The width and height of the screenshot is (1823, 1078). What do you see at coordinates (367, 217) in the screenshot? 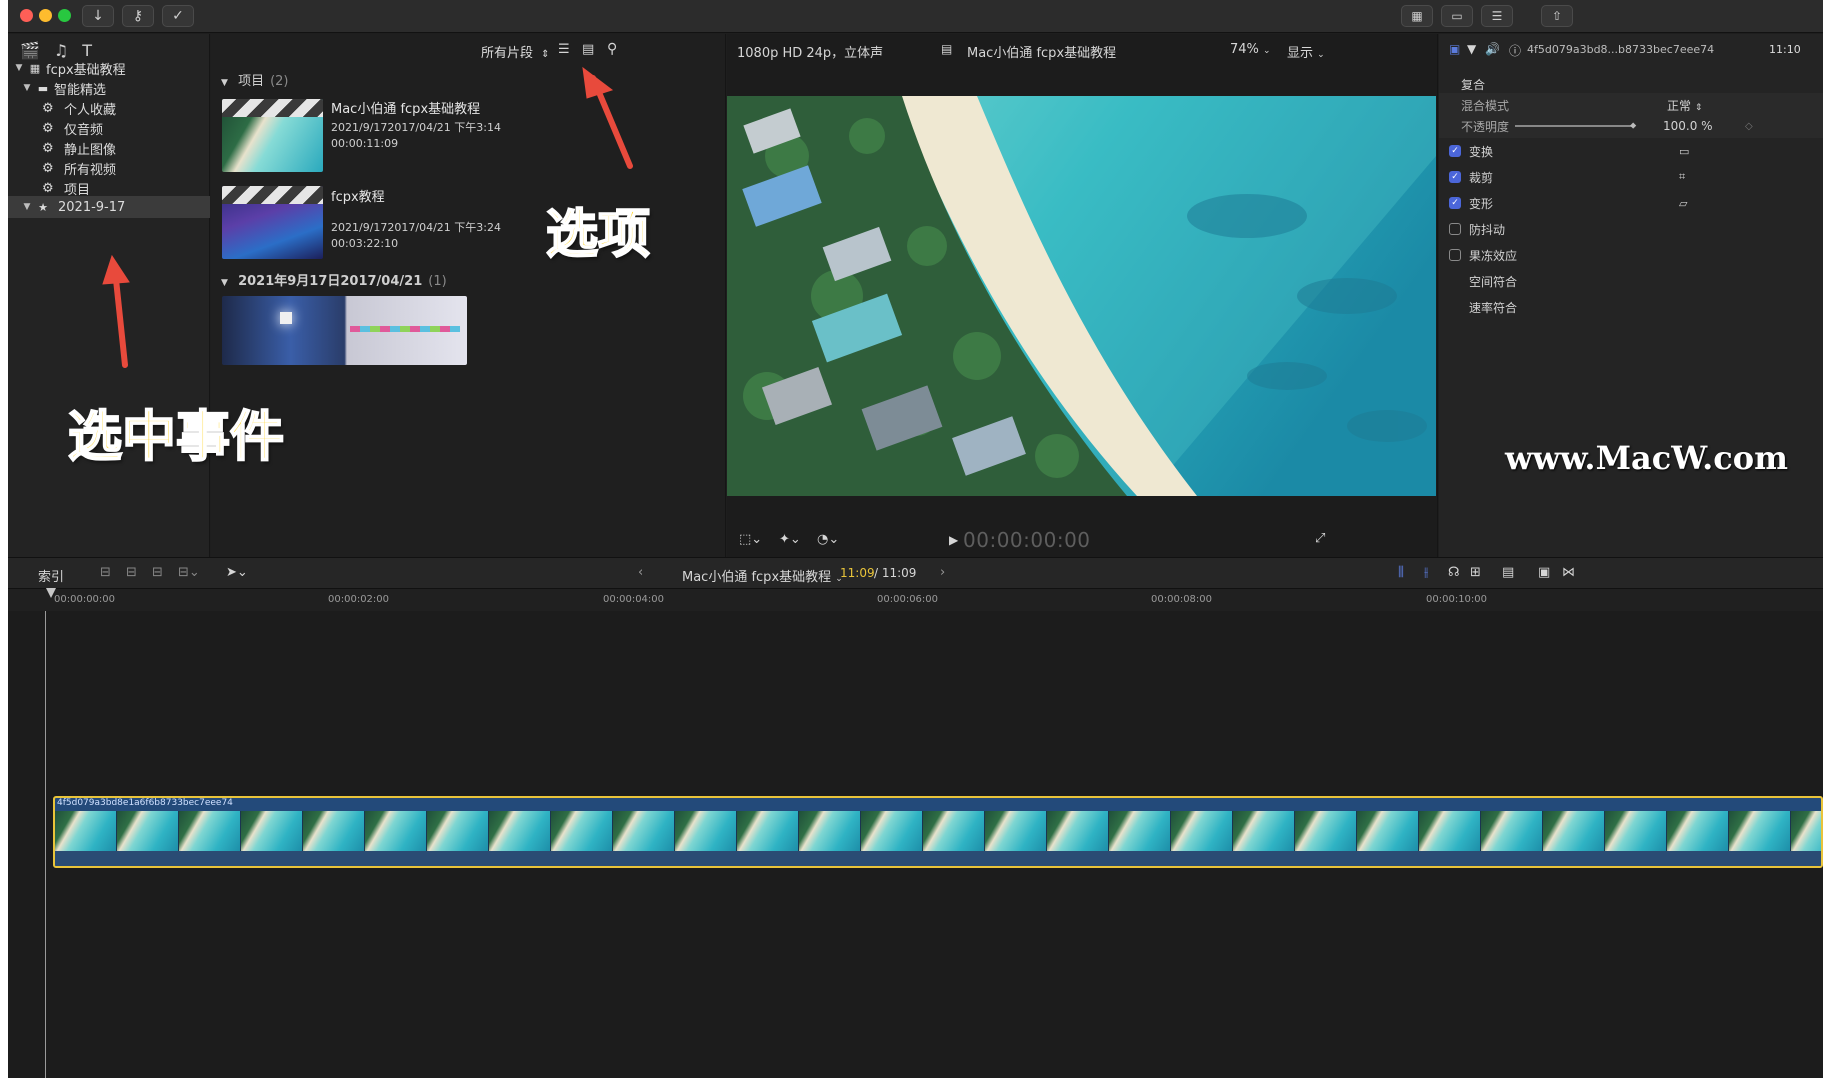
I see `annotation-arrows` at bounding box center [367, 217].